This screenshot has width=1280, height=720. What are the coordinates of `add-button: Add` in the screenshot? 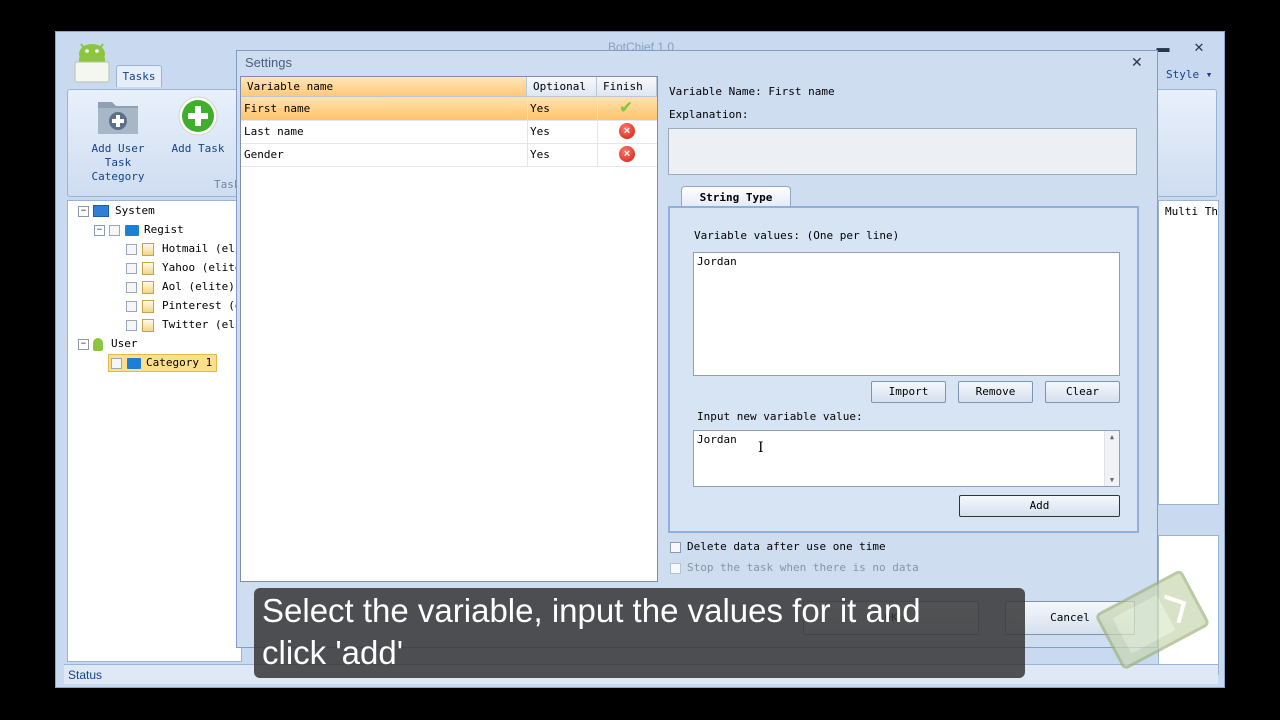 It's located at (1039, 506).